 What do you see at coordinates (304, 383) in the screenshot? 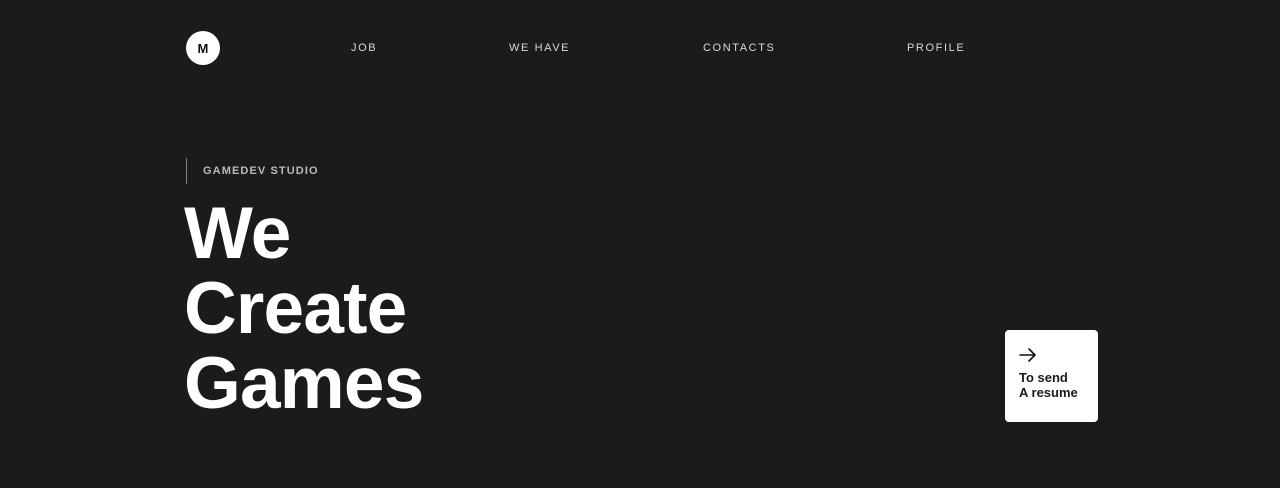
I see `hero-title-line-3: Games` at bounding box center [304, 383].